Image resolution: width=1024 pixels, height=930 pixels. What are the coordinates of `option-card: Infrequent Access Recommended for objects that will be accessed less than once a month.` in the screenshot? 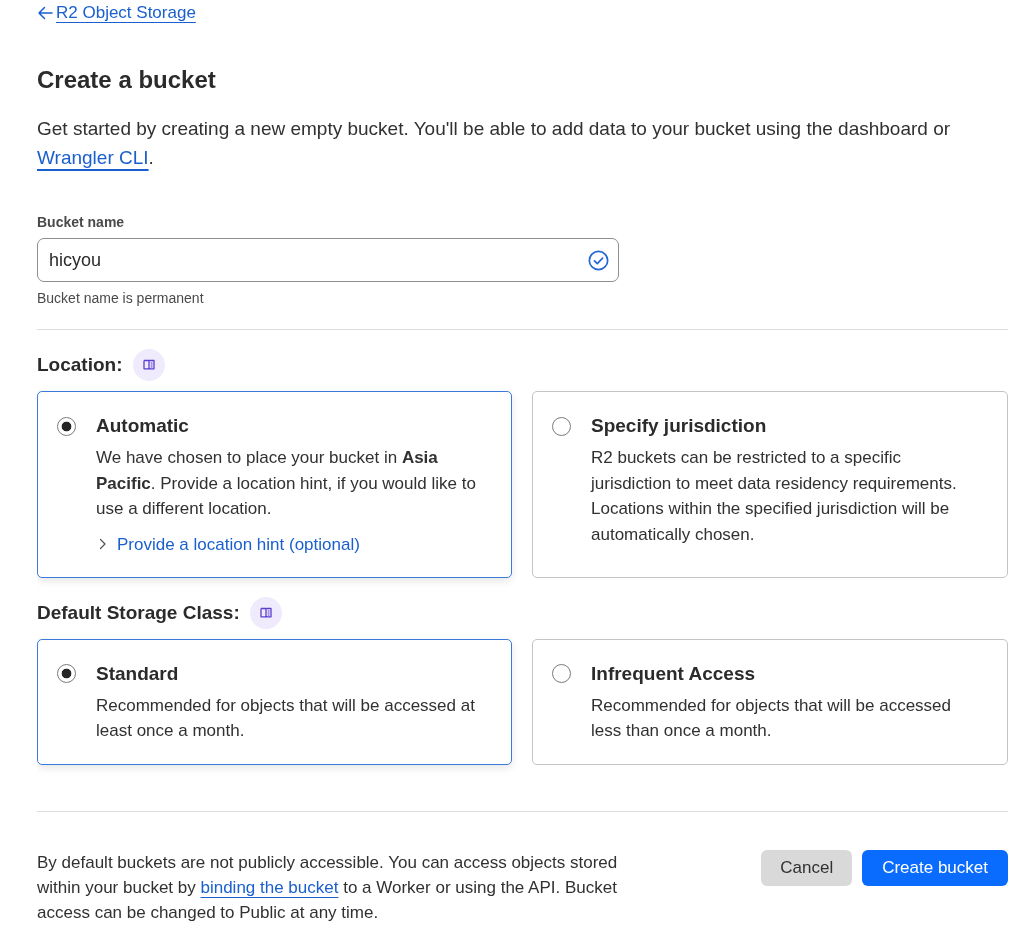 It's located at (770, 701).